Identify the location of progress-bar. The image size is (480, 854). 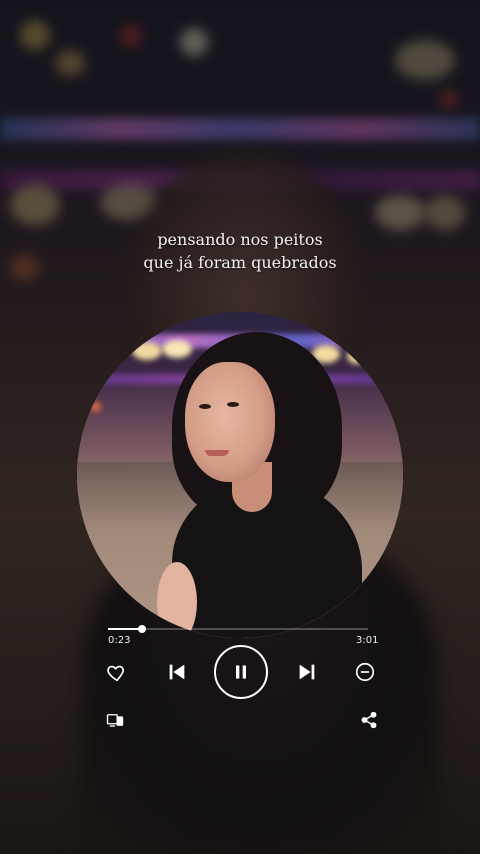
(238, 629).